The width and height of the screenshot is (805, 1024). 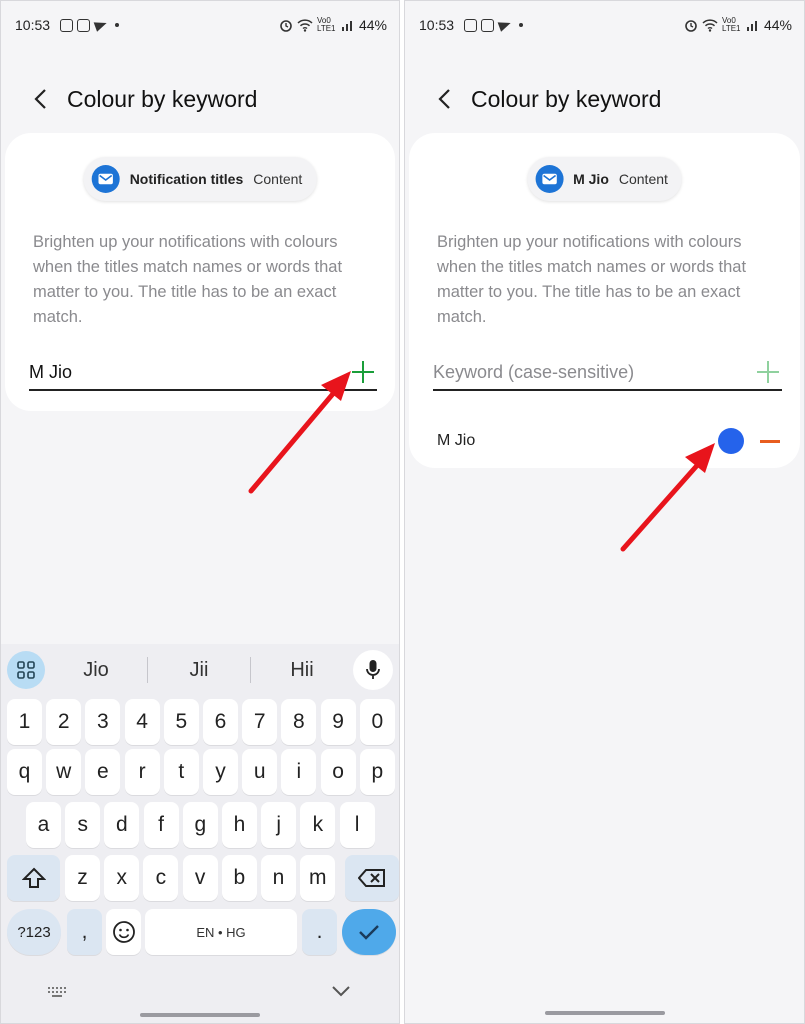 What do you see at coordinates (338, 772) in the screenshot?
I see `letter-key: o` at bounding box center [338, 772].